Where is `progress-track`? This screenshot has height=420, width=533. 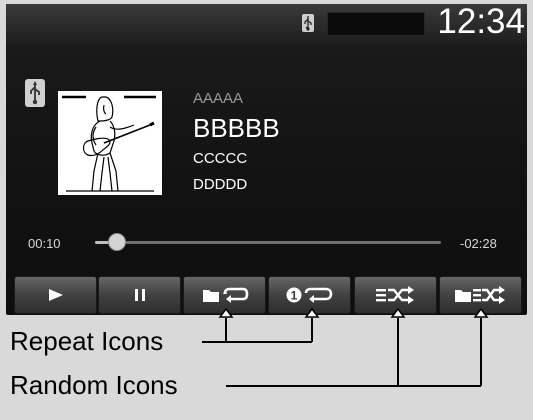
progress-track is located at coordinates (268, 242).